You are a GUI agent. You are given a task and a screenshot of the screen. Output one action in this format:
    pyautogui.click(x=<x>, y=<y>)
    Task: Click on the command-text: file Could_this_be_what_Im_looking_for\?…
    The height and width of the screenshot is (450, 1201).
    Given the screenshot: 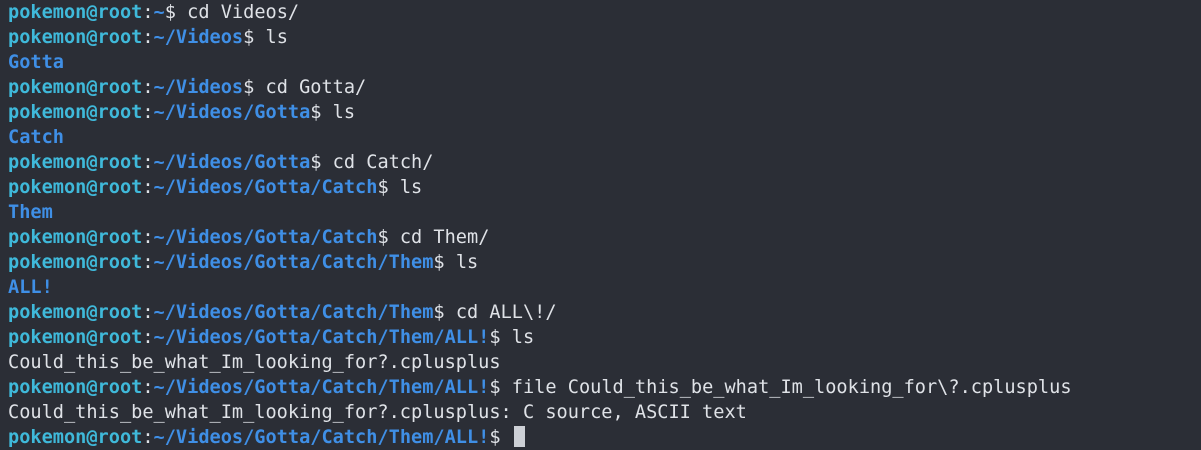 What is the action you would take?
    pyautogui.click(x=786, y=387)
    